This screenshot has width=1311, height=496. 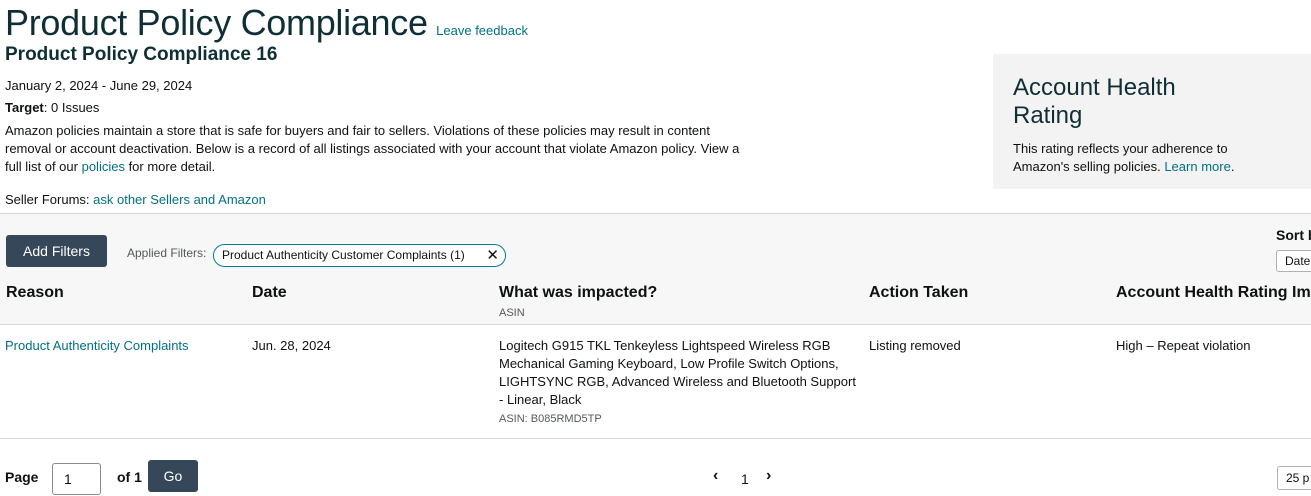 What do you see at coordinates (49, 199) in the screenshot?
I see `forums-label: Seller Forums:` at bounding box center [49, 199].